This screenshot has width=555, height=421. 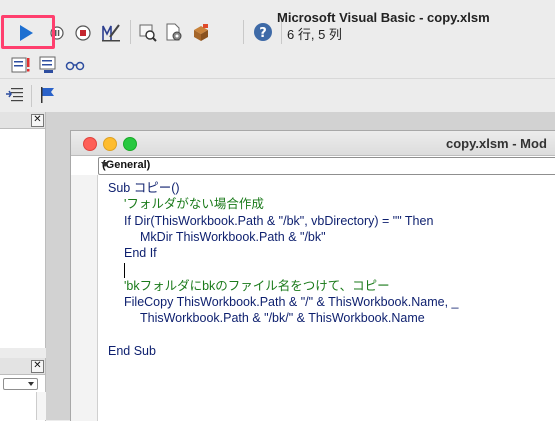 I want to click on code-line: Sub コピー(), so click(x=144, y=188).